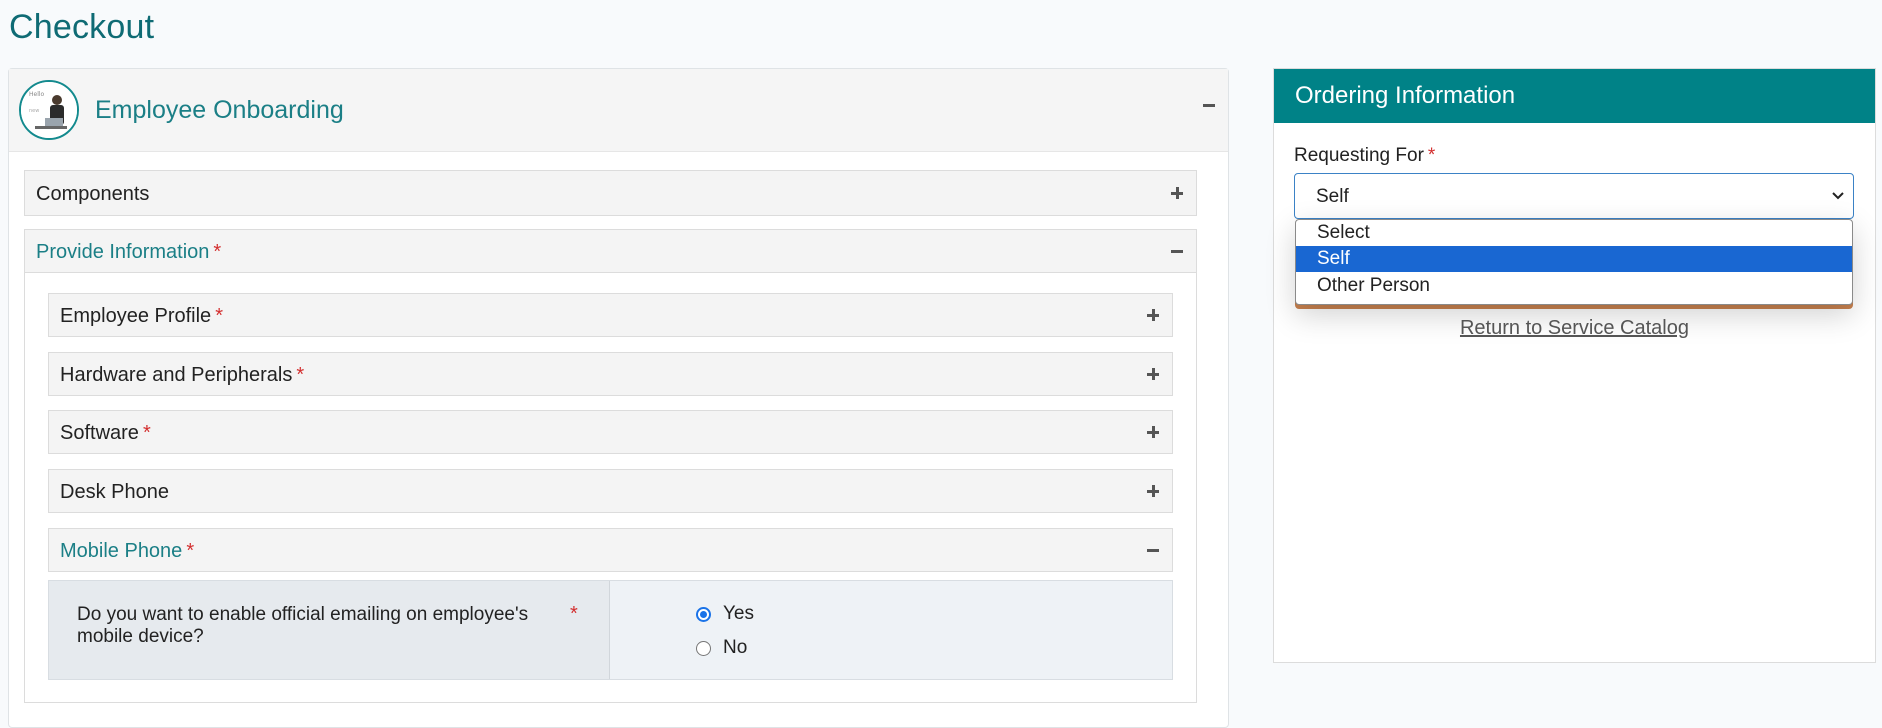 This screenshot has width=1882, height=728. What do you see at coordinates (1574, 233) in the screenshot?
I see `option-select: Select` at bounding box center [1574, 233].